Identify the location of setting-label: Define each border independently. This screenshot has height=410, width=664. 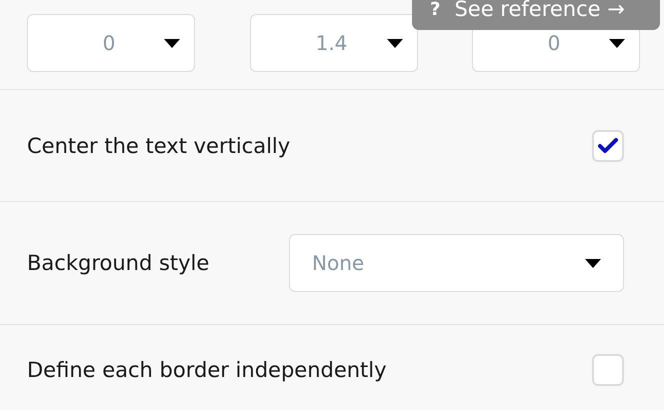
(207, 370).